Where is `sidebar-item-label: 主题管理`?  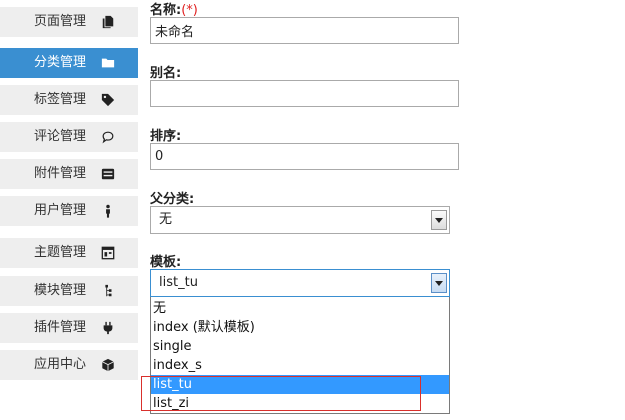 sidebar-item-label: 主题管理 is located at coordinates (60, 252).